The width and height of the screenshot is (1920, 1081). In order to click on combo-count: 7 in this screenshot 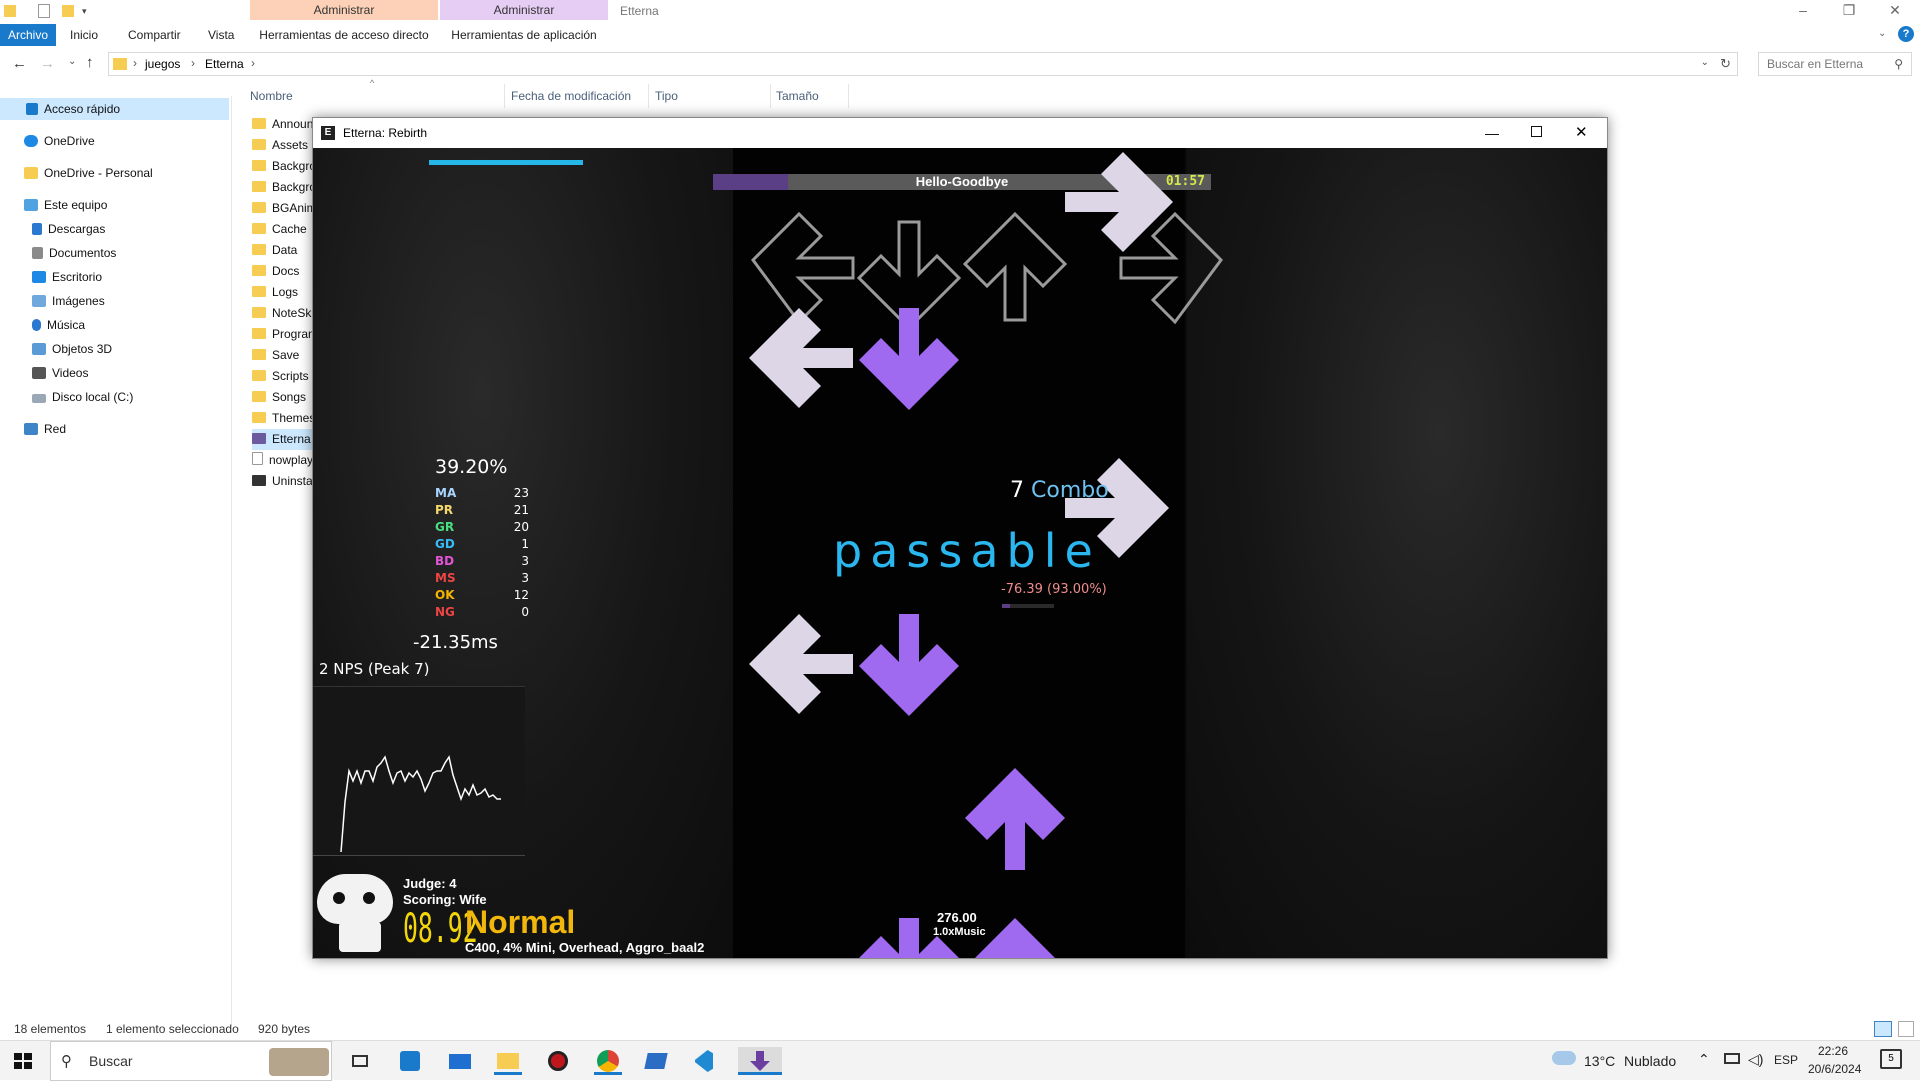, I will do `click(1017, 490)`.